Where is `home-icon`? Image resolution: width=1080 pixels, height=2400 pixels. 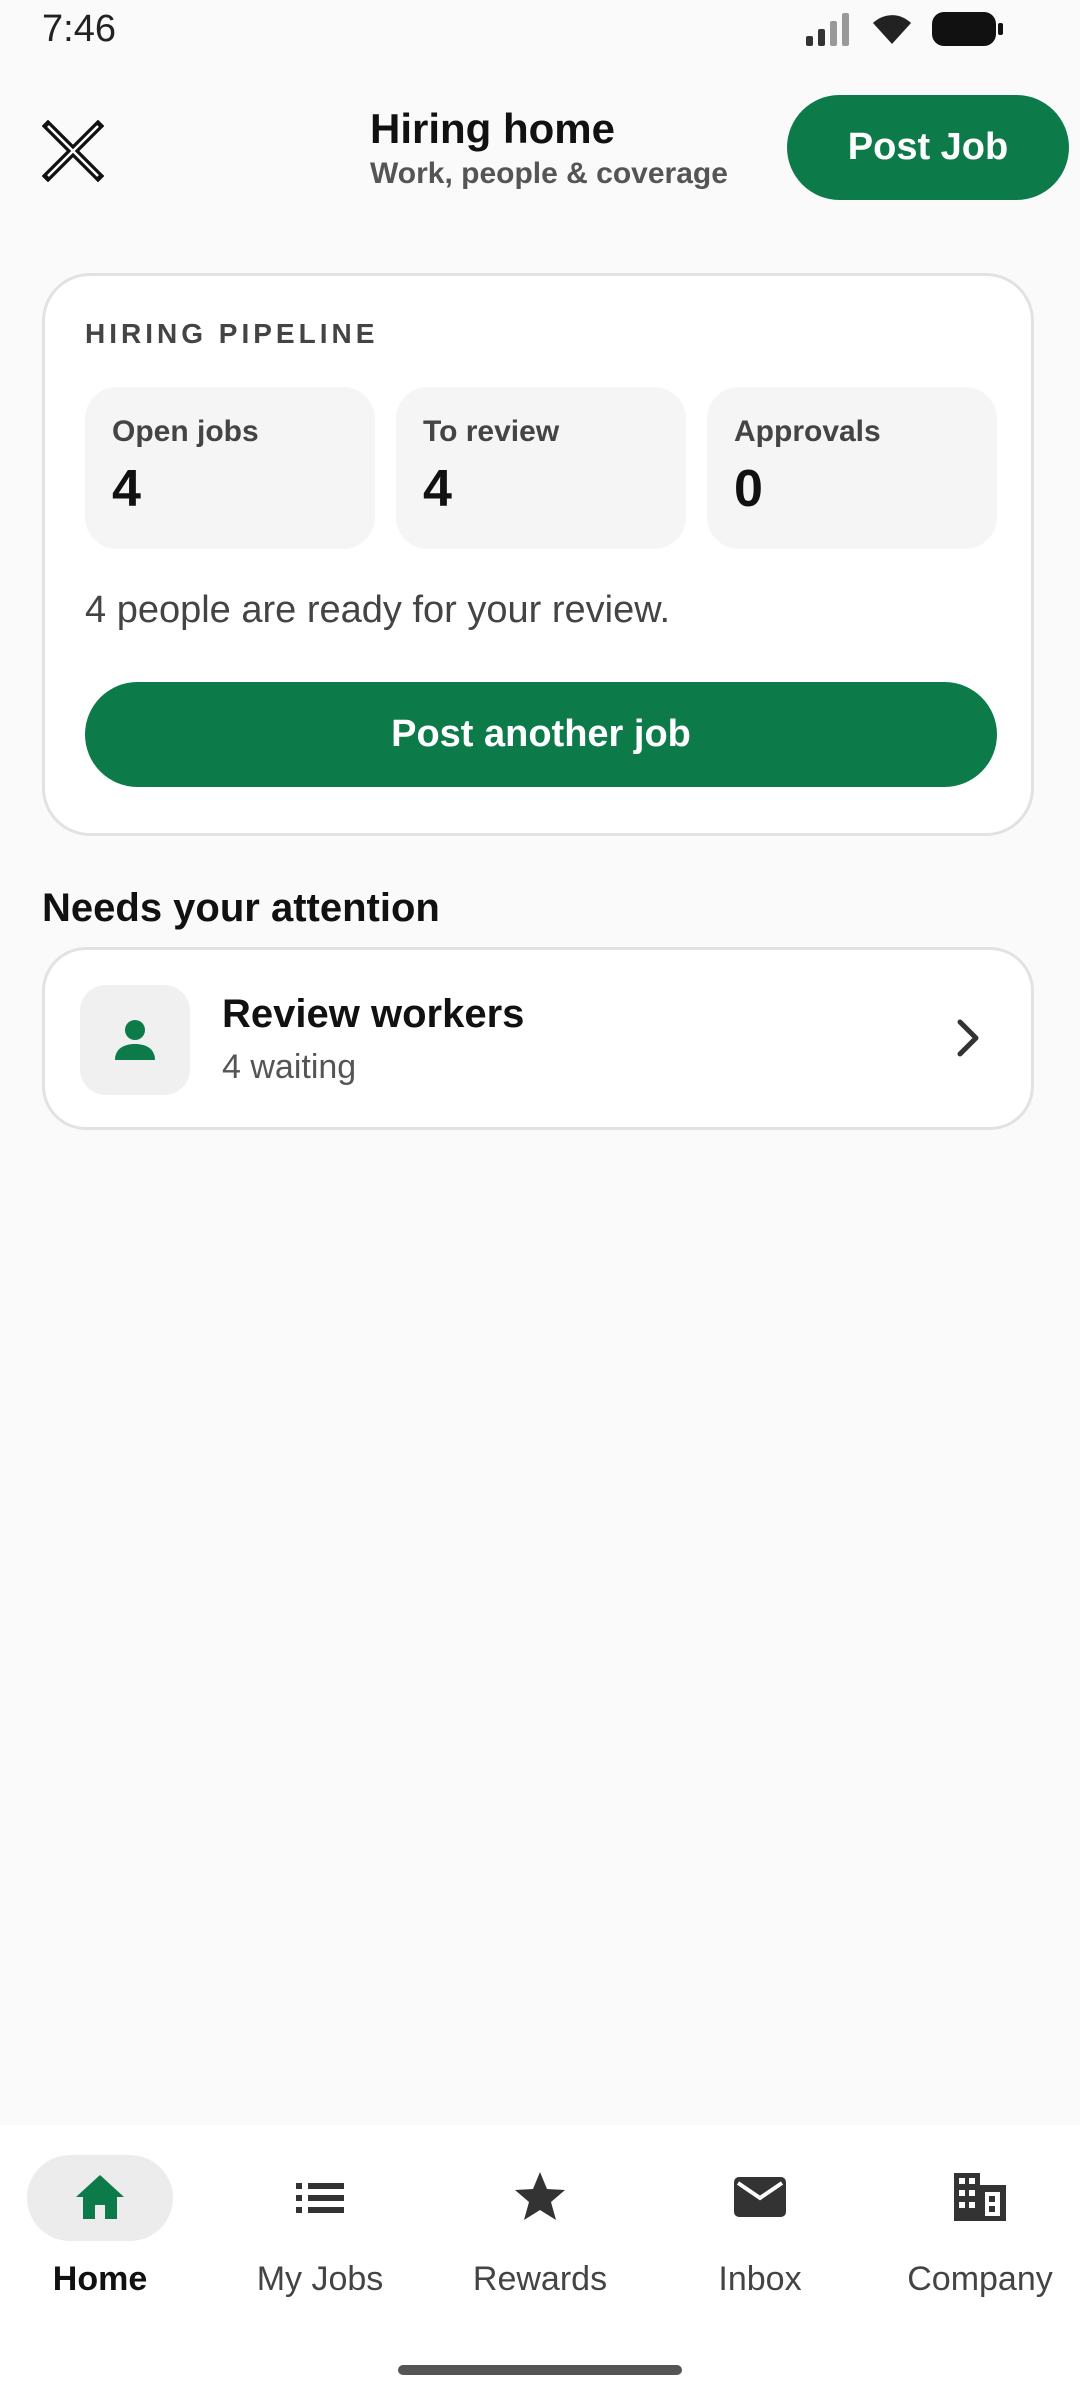
home-icon is located at coordinates (100, 2197).